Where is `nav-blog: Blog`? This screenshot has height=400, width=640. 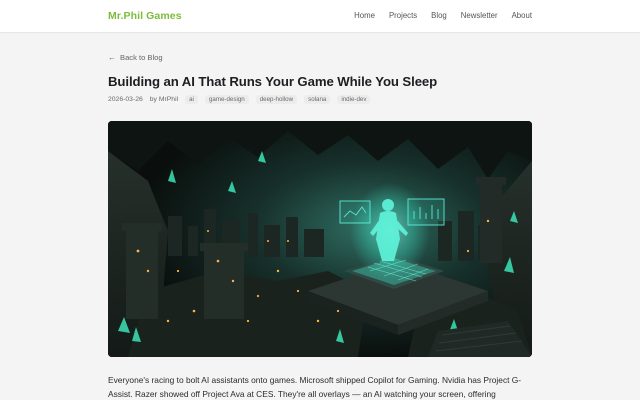
nav-blog: Blog is located at coordinates (439, 15).